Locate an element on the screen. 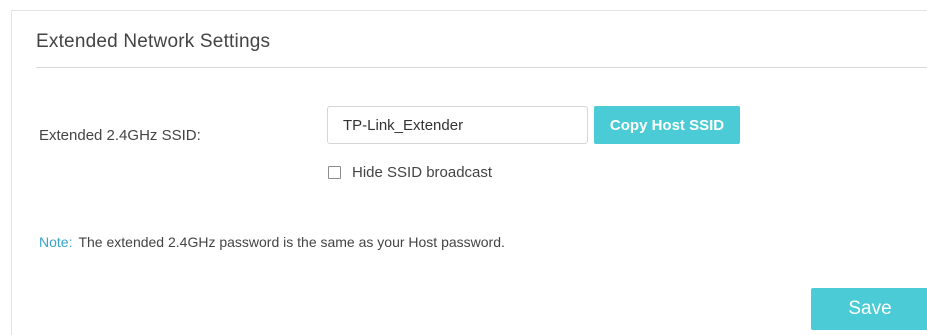 The width and height of the screenshot is (927, 335). hide-ssid-label: Hide SSID broadcast is located at coordinates (422, 172).